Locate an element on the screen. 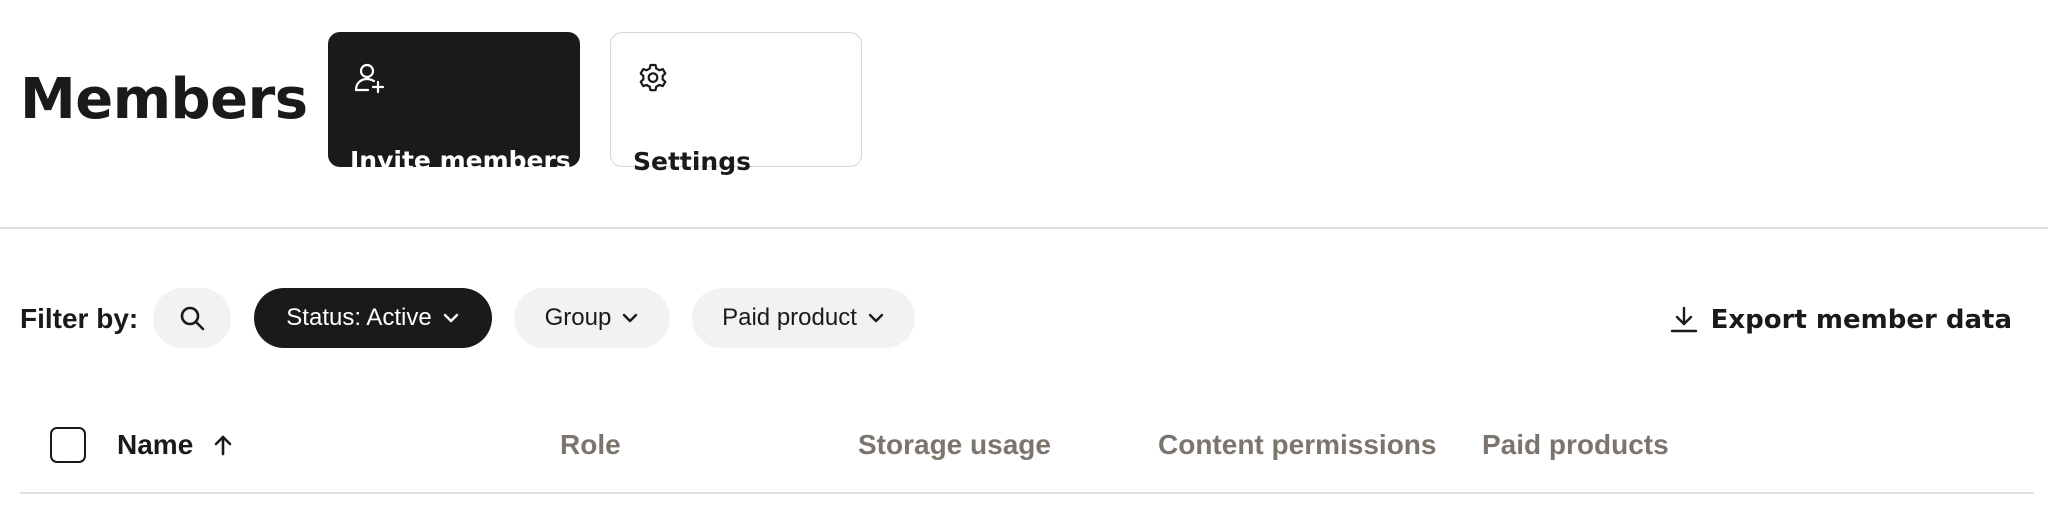 The width and height of the screenshot is (2048, 529). column-header-name: Name is located at coordinates (176, 445).